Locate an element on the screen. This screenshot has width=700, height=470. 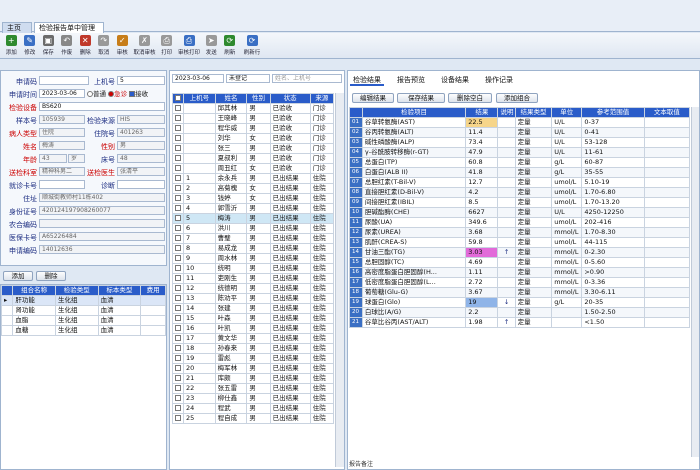
age-unit-select: 岁 is located at coordinates (76, 158).